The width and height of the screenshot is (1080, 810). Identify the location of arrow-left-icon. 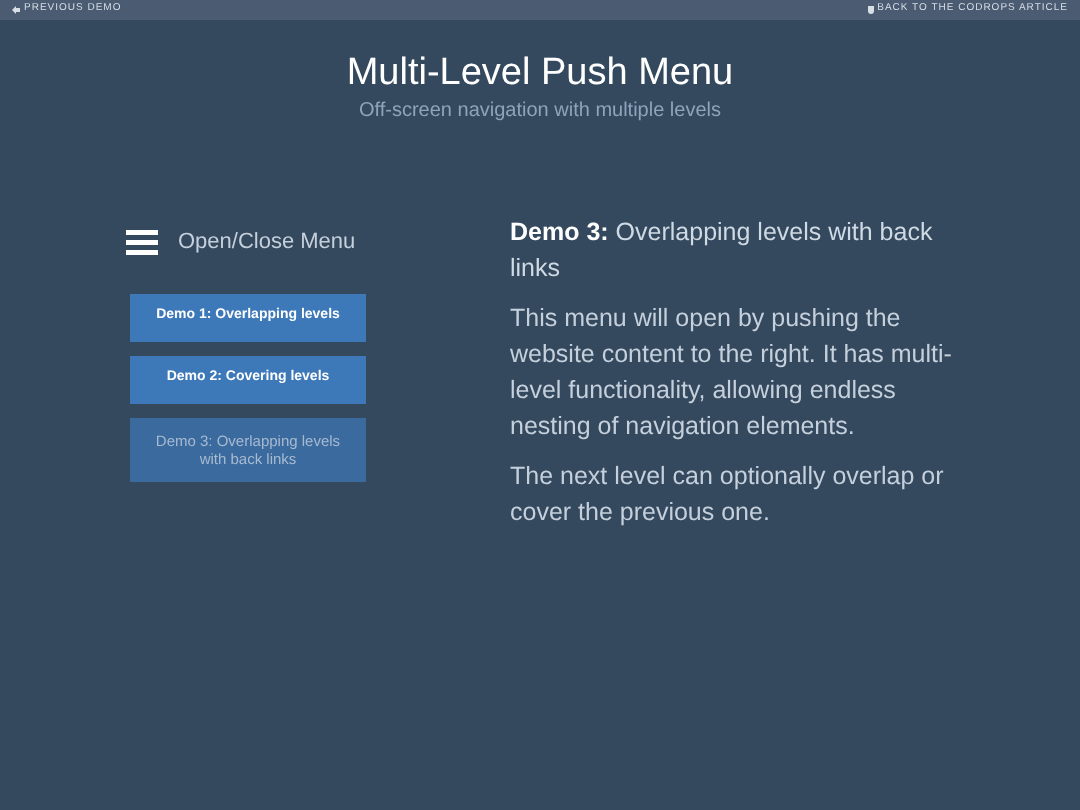
(16, 10).